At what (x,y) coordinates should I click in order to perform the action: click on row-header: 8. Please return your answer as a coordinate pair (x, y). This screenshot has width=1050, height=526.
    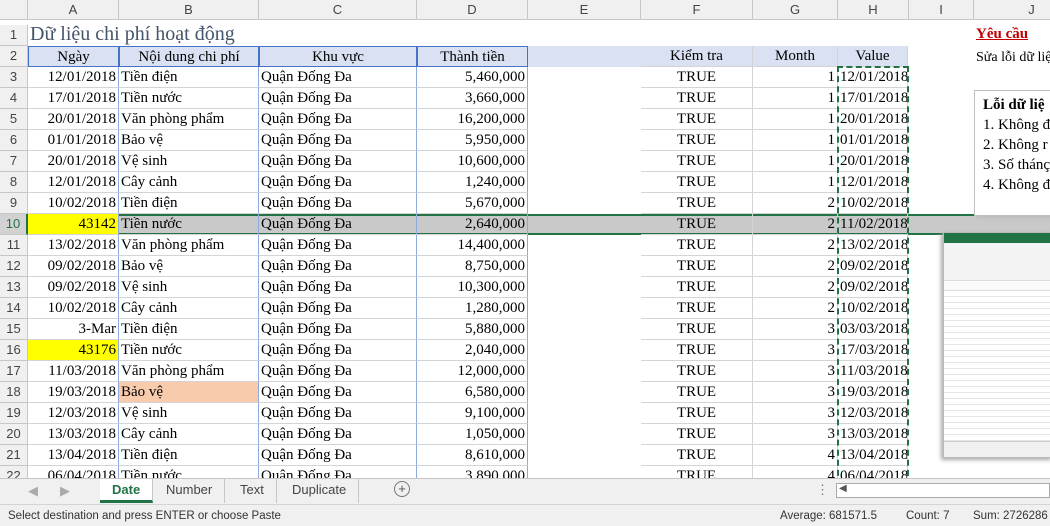
    Looking at the image, I should click on (14, 182).